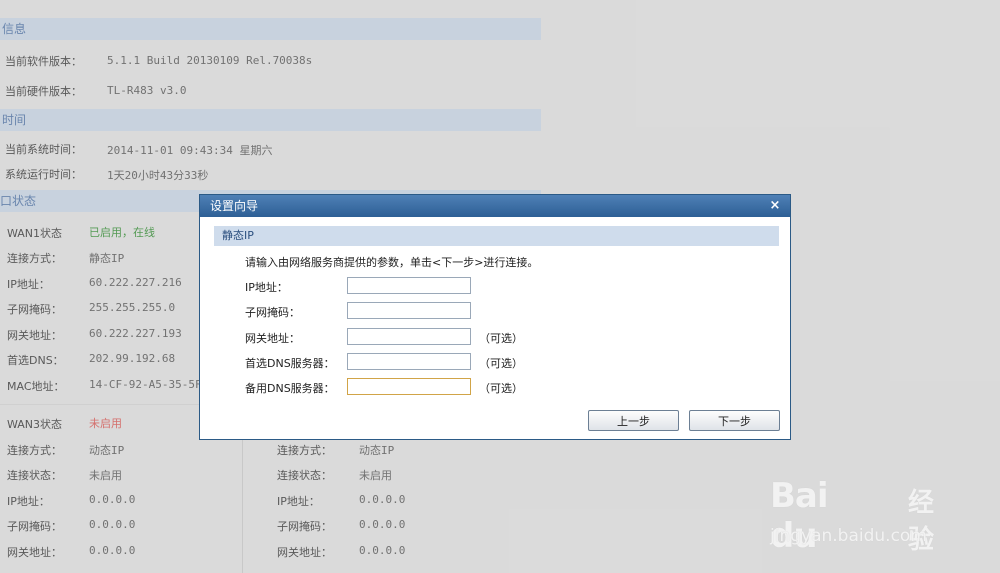  Describe the element at coordinates (266, 287) in the screenshot. I see `ip-field-label: IP地址：` at that location.